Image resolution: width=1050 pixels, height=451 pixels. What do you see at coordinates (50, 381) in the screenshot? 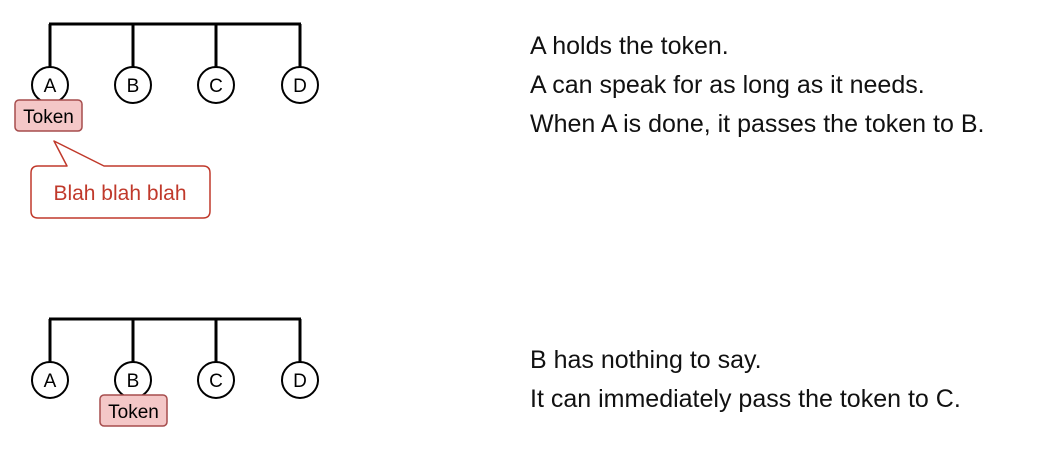
I see `bus-2-node-a-label: A` at bounding box center [50, 381].